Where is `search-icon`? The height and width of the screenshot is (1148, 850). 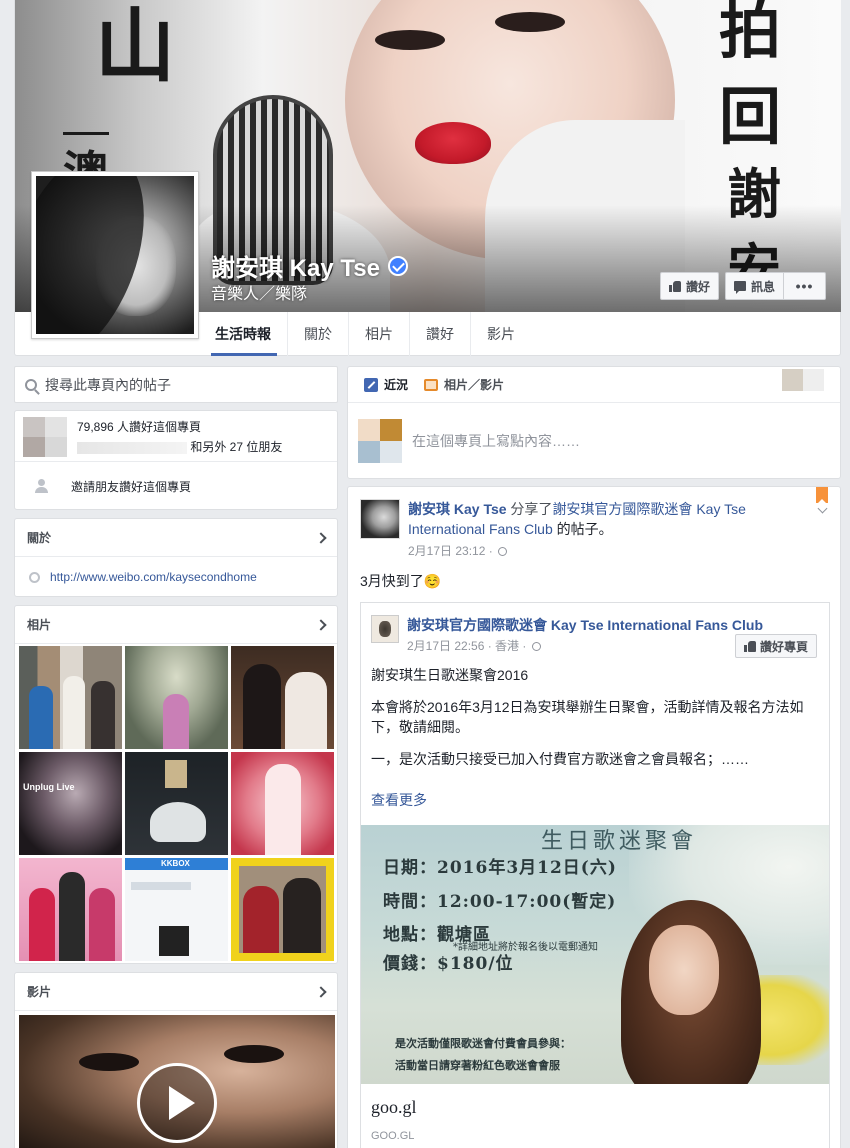 search-icon is located at coordinates (31, 384).